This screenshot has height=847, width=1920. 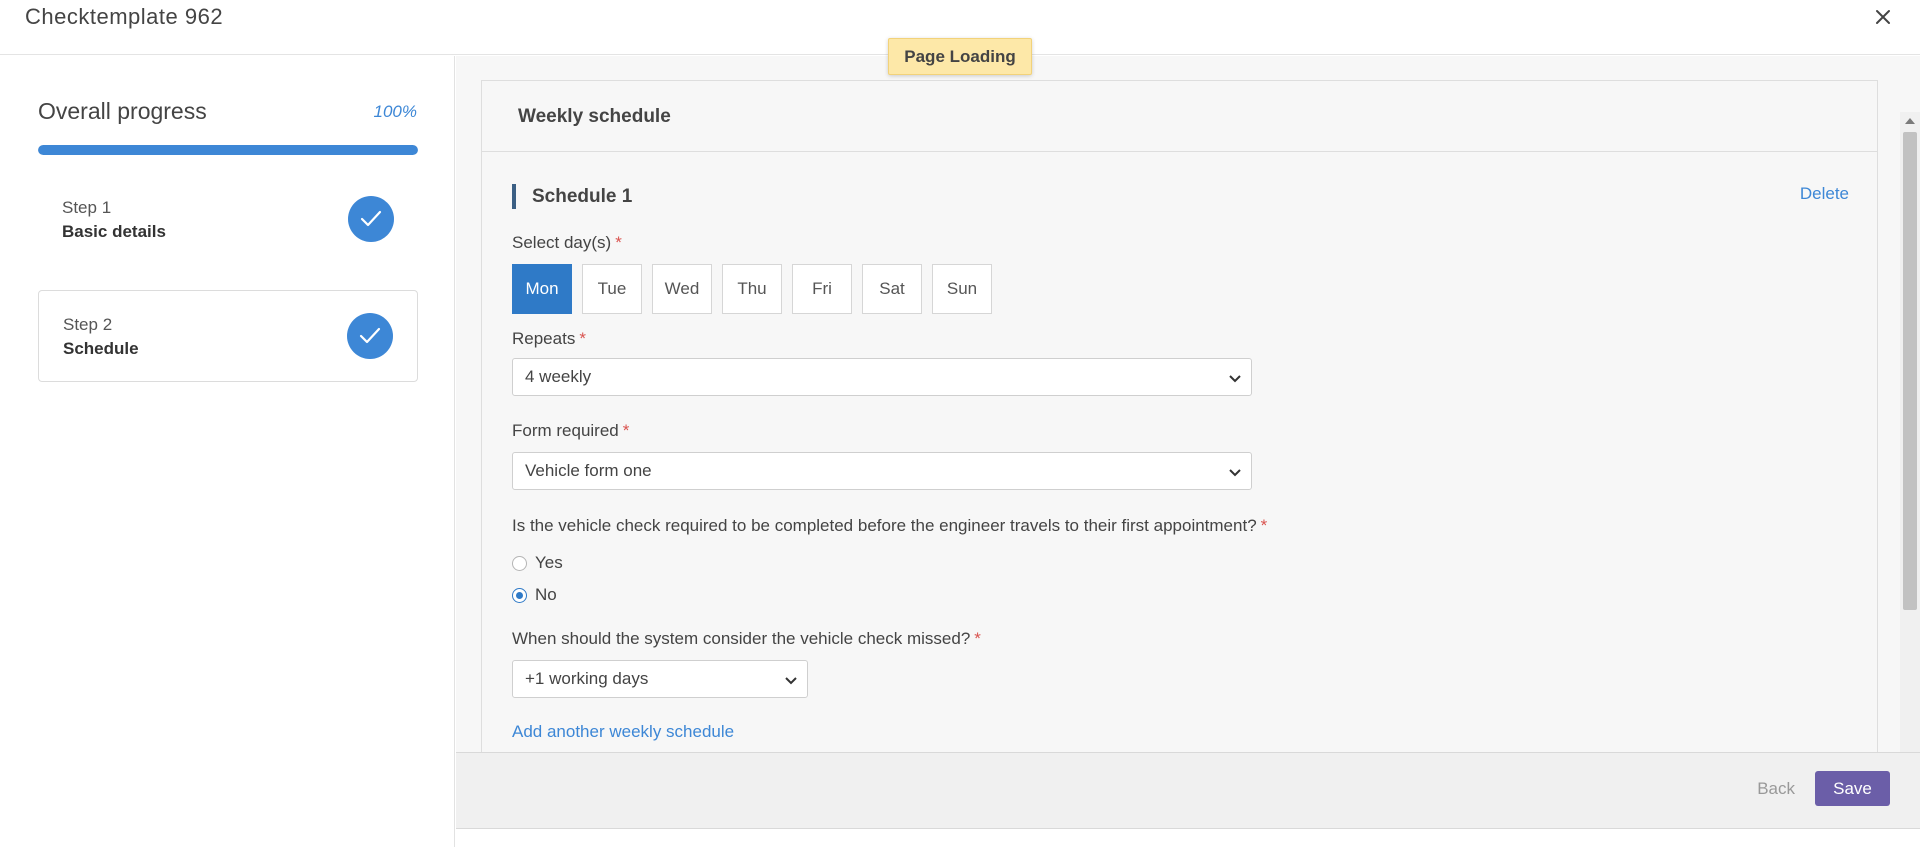 What do you see at coordinates (546, 594) in the screenshot?
I see `radio-no-label: No` at bounding box center [546, 594].